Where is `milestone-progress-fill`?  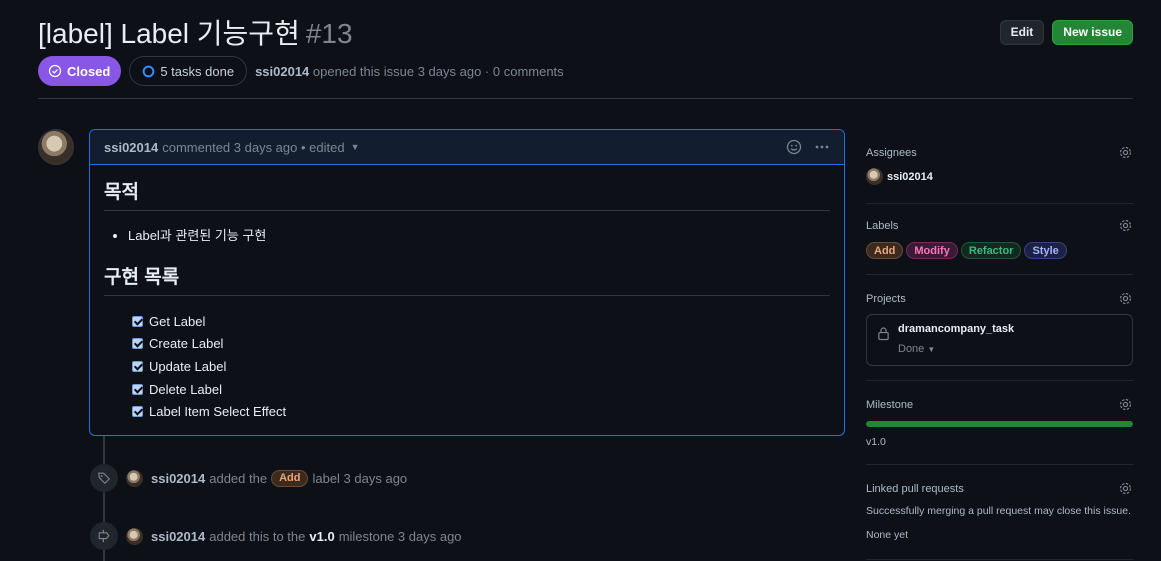 milestone-progress-fill is located at coordinates (999, 424).